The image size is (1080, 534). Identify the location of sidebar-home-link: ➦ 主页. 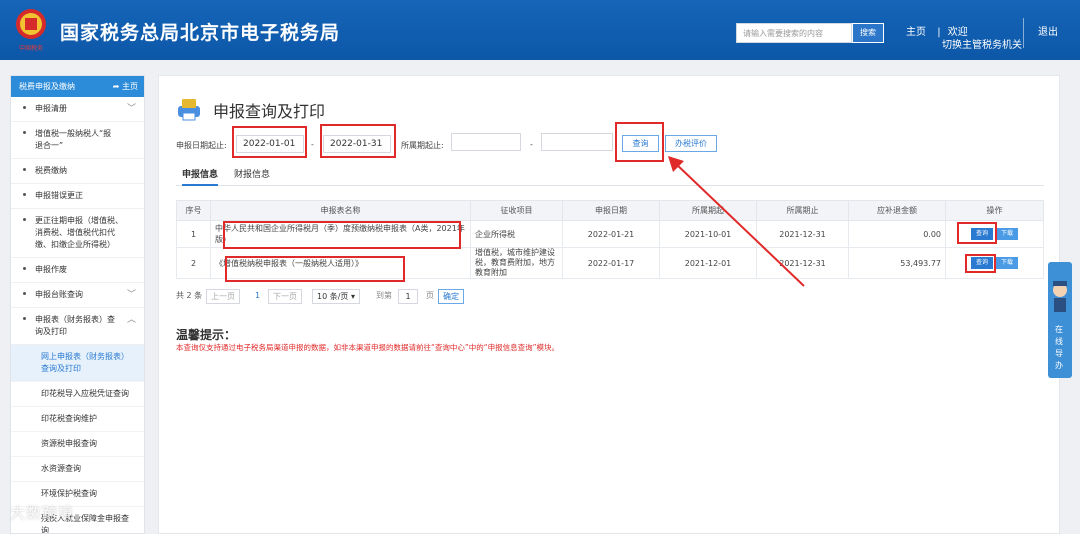
(125, 86).